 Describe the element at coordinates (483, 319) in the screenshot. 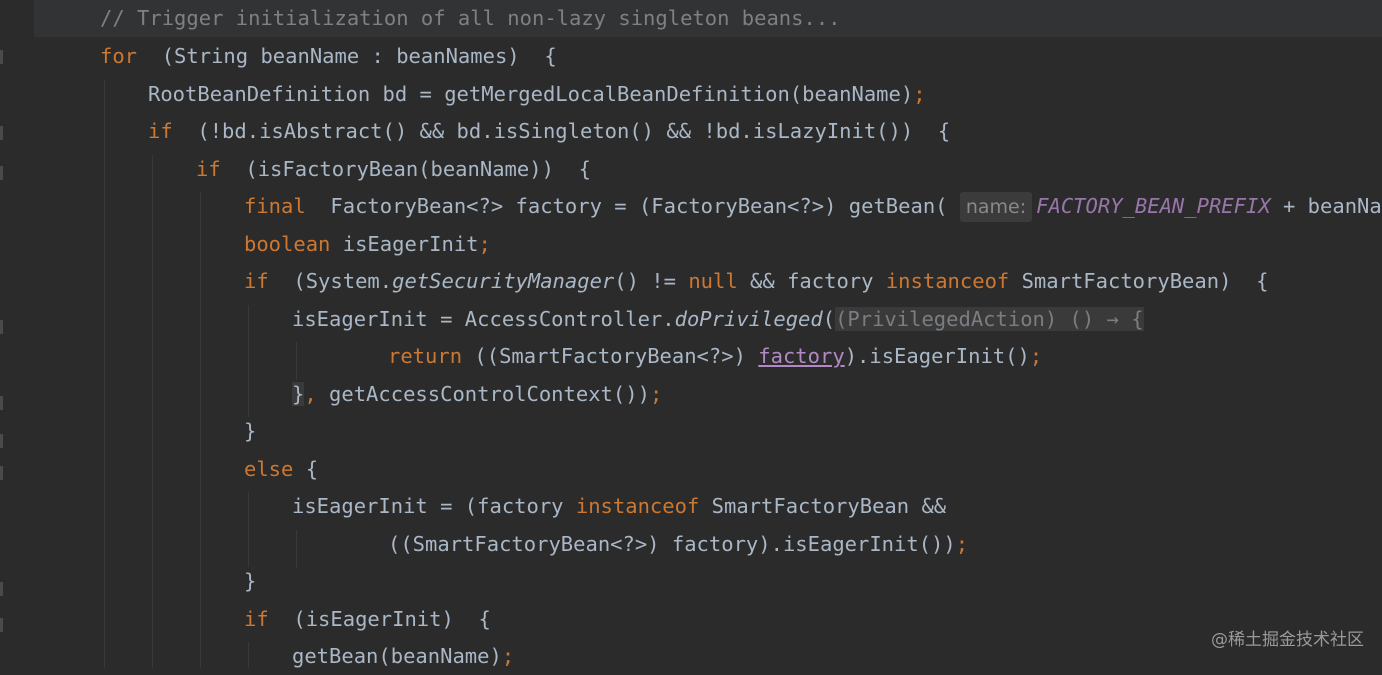

I see `code-token: isEagerInit = AccessController.` at that location.